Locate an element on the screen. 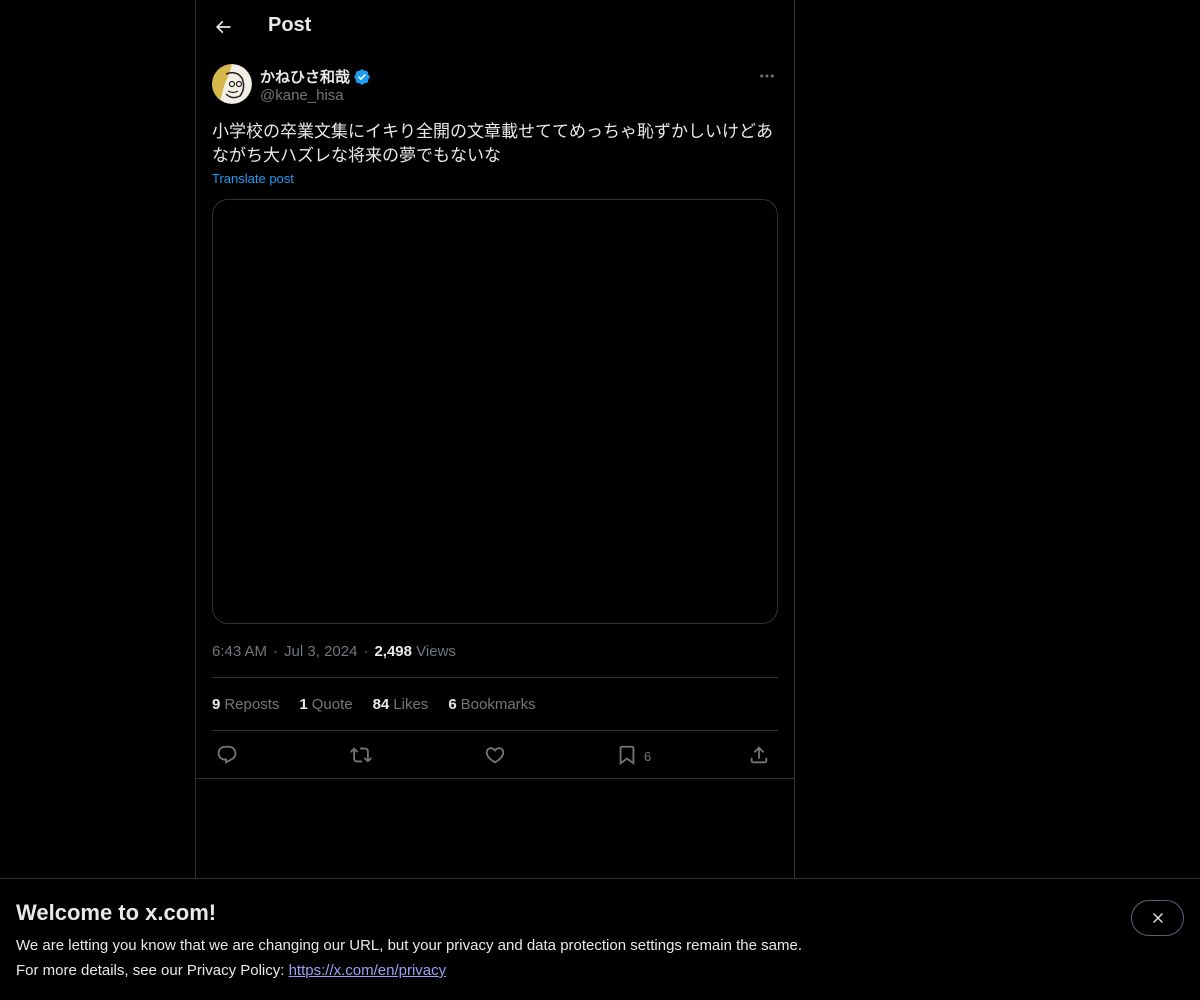 Image resolution: width=1200 pixels, height=1000 pixels. likes-label: Likes is located at coordinates (411, 704).